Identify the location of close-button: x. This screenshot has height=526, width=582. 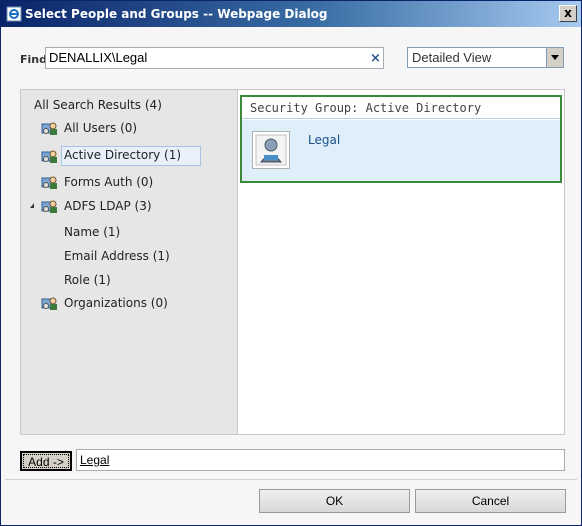
(568, 13).